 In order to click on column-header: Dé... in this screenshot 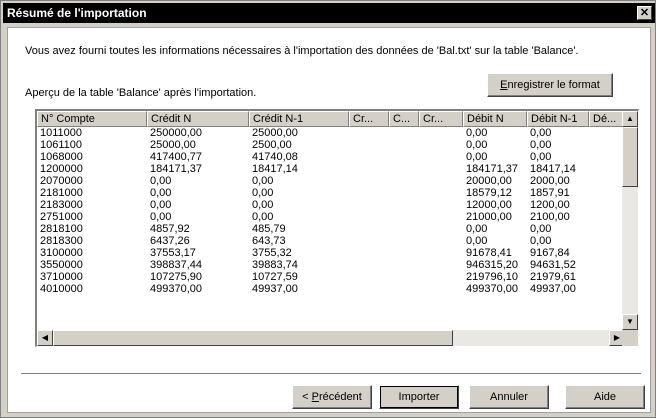, I will do `click(607, 119)`.